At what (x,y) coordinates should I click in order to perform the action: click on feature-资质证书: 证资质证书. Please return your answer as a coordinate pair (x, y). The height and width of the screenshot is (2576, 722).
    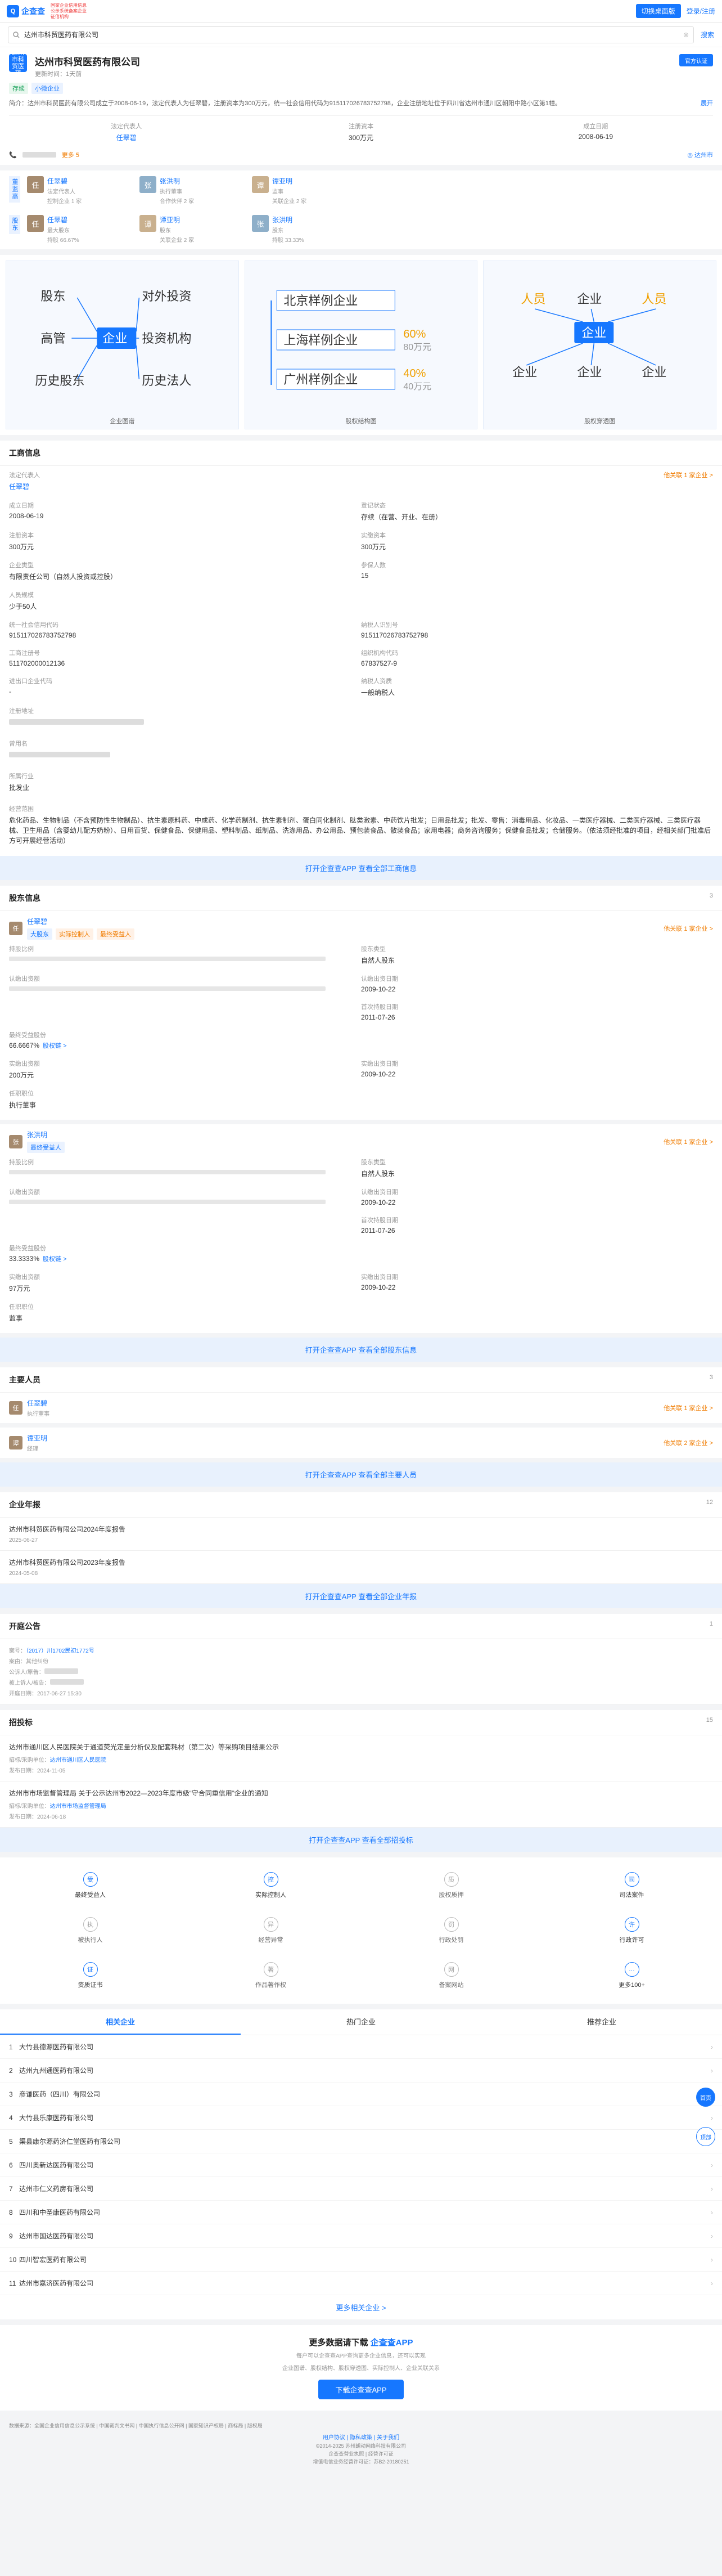
    Looking at the image, I should click on (90, 1975).